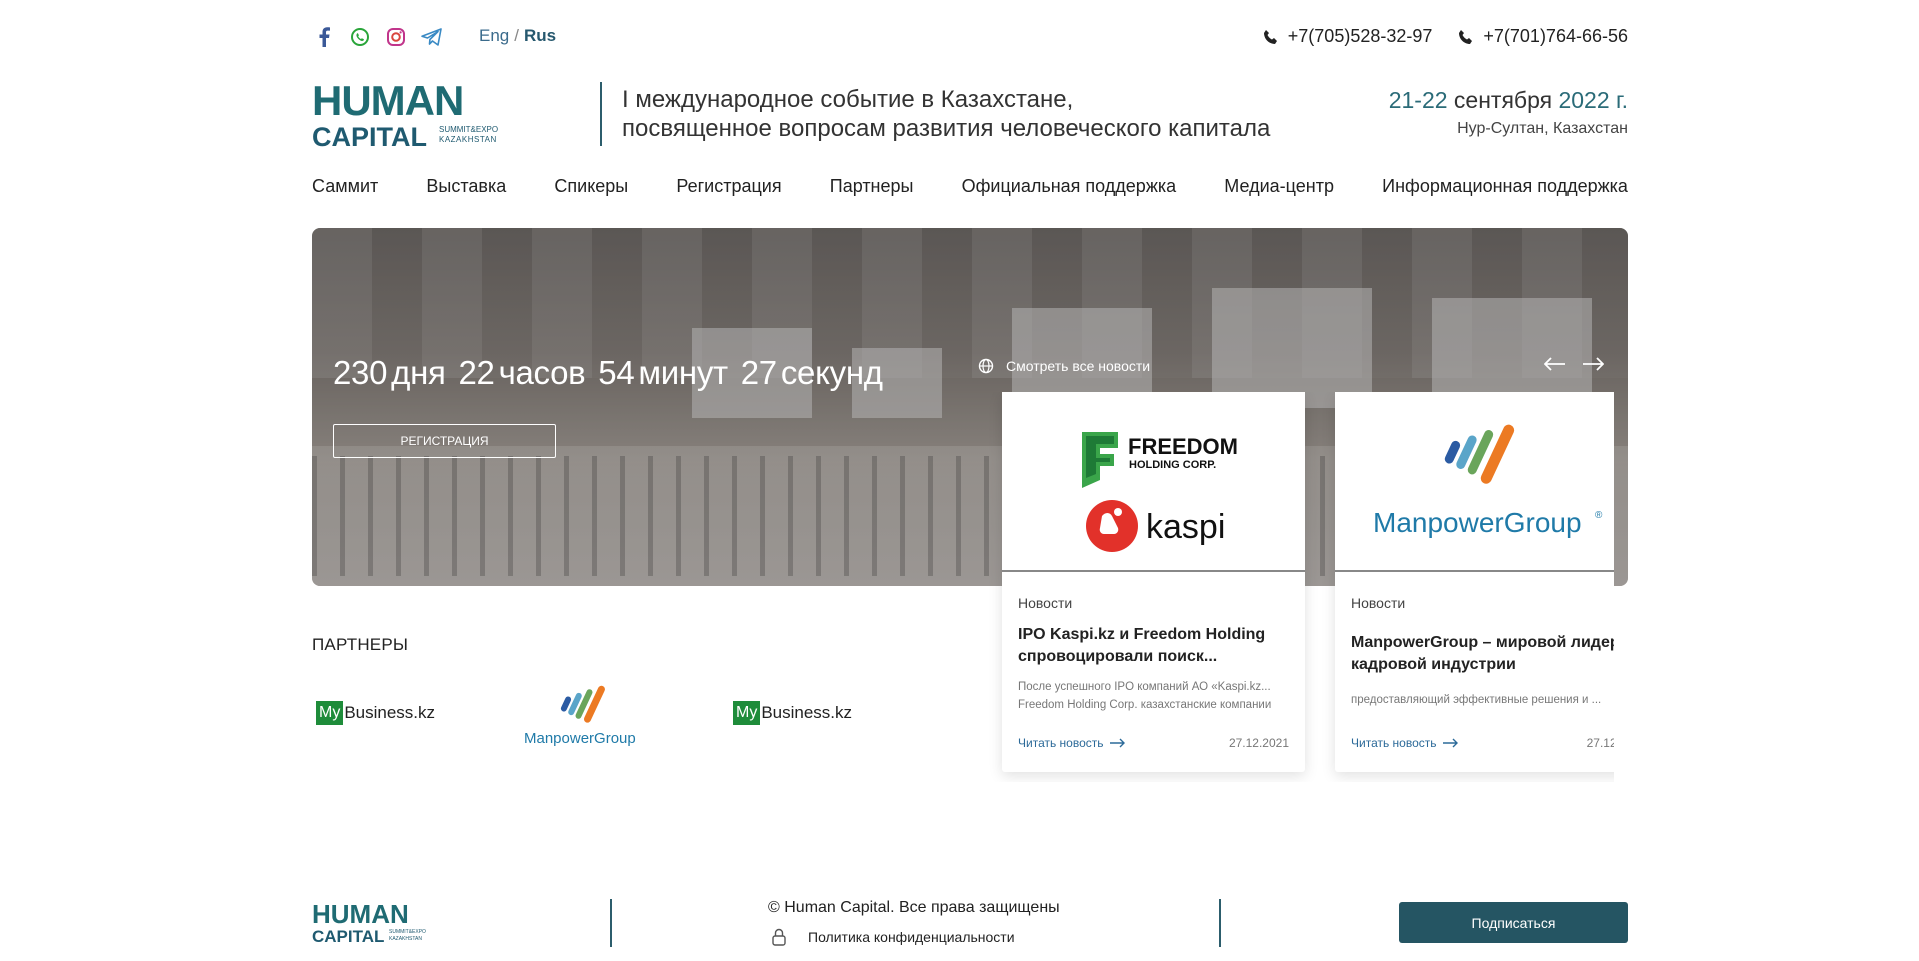 The width and height of the screenshot is (1919, 961). Describe the element at coordinates (1445, 36) in the screenshot. I see `phone-list: +7(705)528-32-97 +7(701)764-66-56` at that location.